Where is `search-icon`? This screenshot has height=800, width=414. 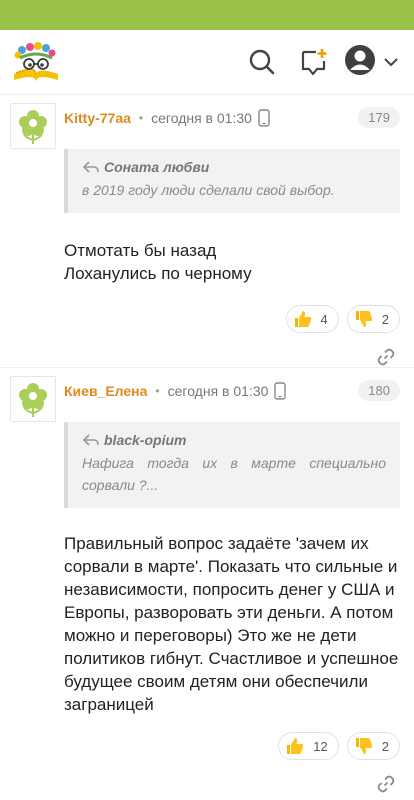 search-icon is located at coordinates (262, 62).